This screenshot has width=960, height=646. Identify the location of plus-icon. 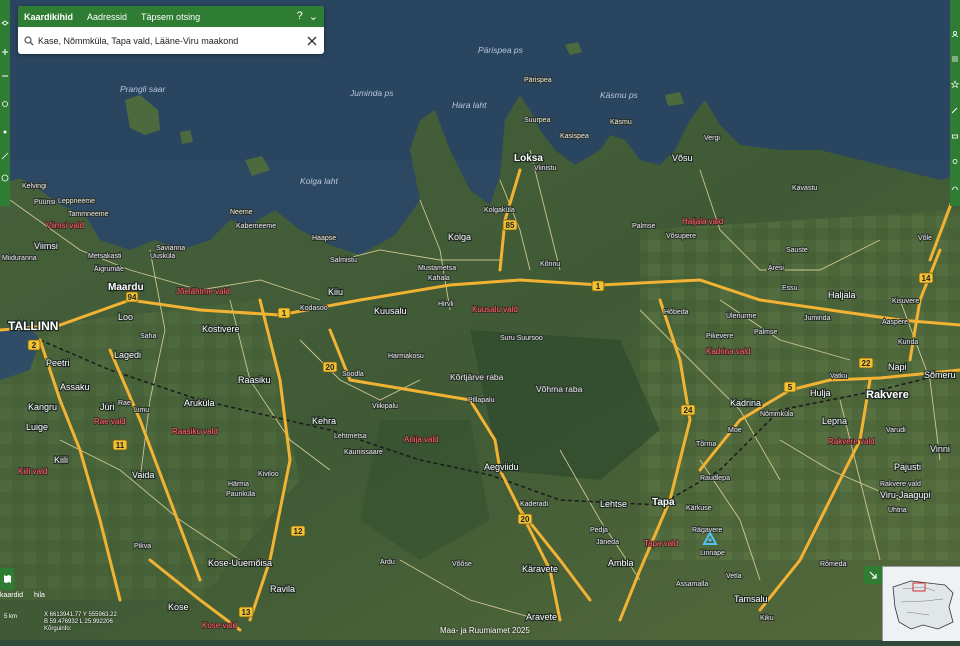
(5, 52).